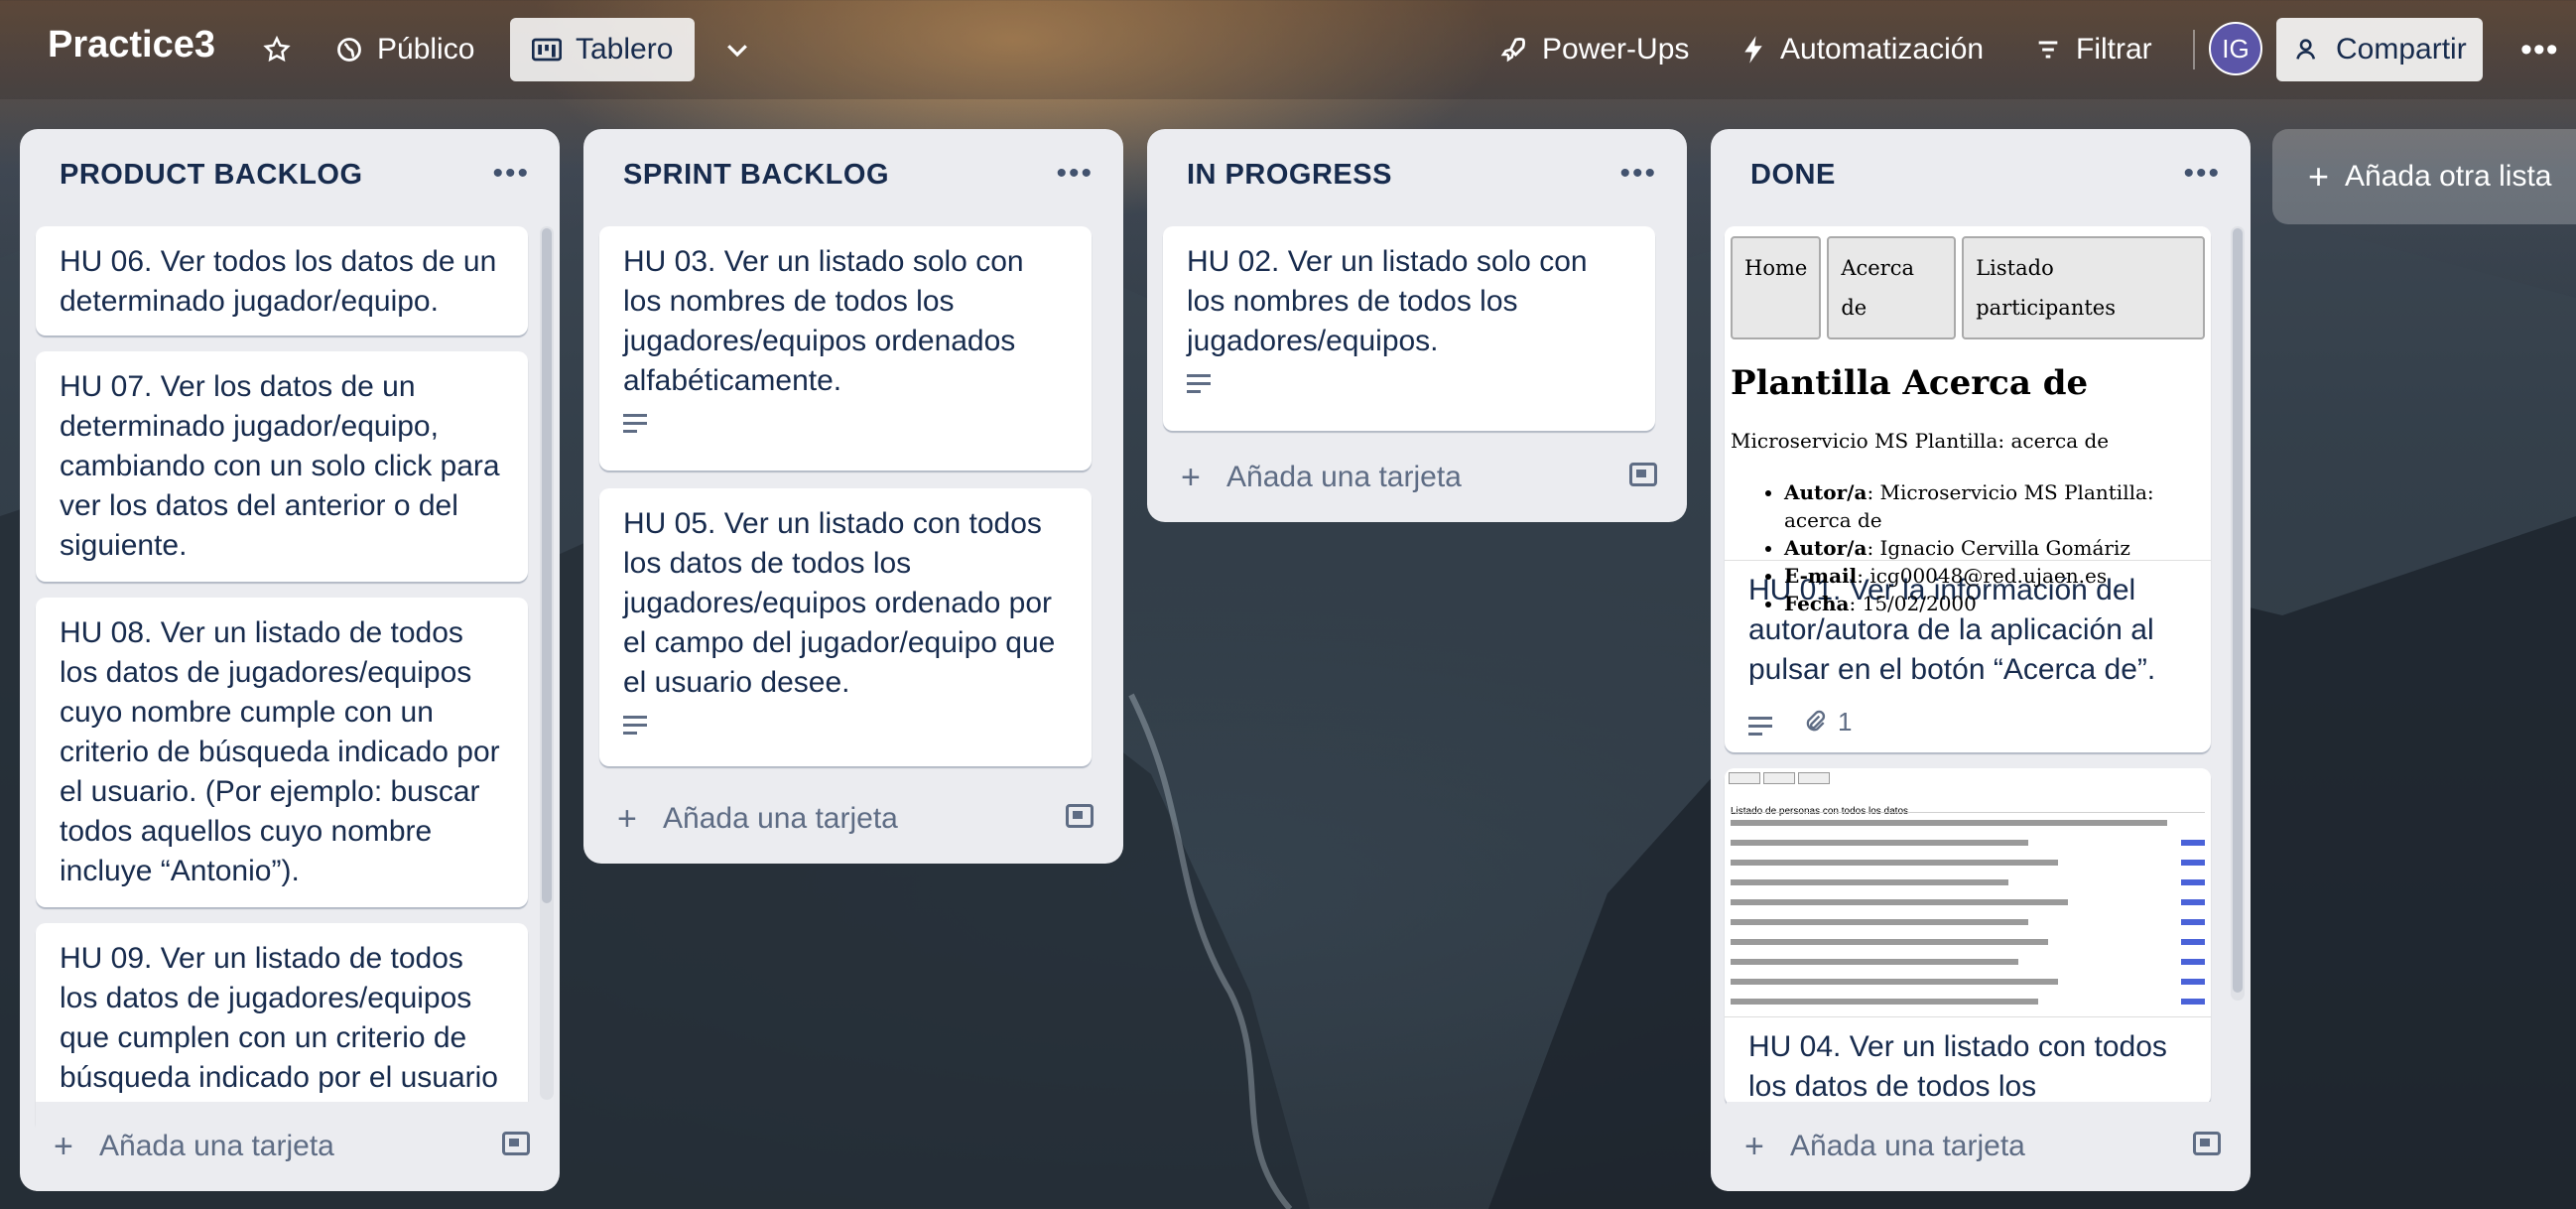 The height and width of the screenshot is (1209, 2576). What do you see at coordinates (1777, 287) in the screenshot?
I see `cover-tab: Home` at bounding box center [1777, 287].